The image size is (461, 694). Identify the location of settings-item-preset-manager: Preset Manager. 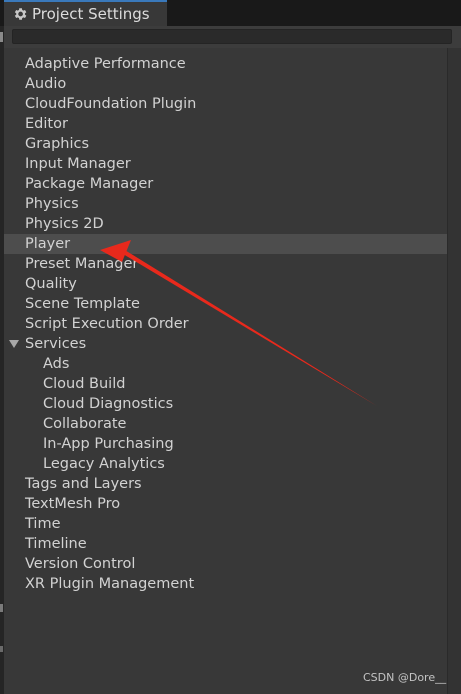
(225, 264).